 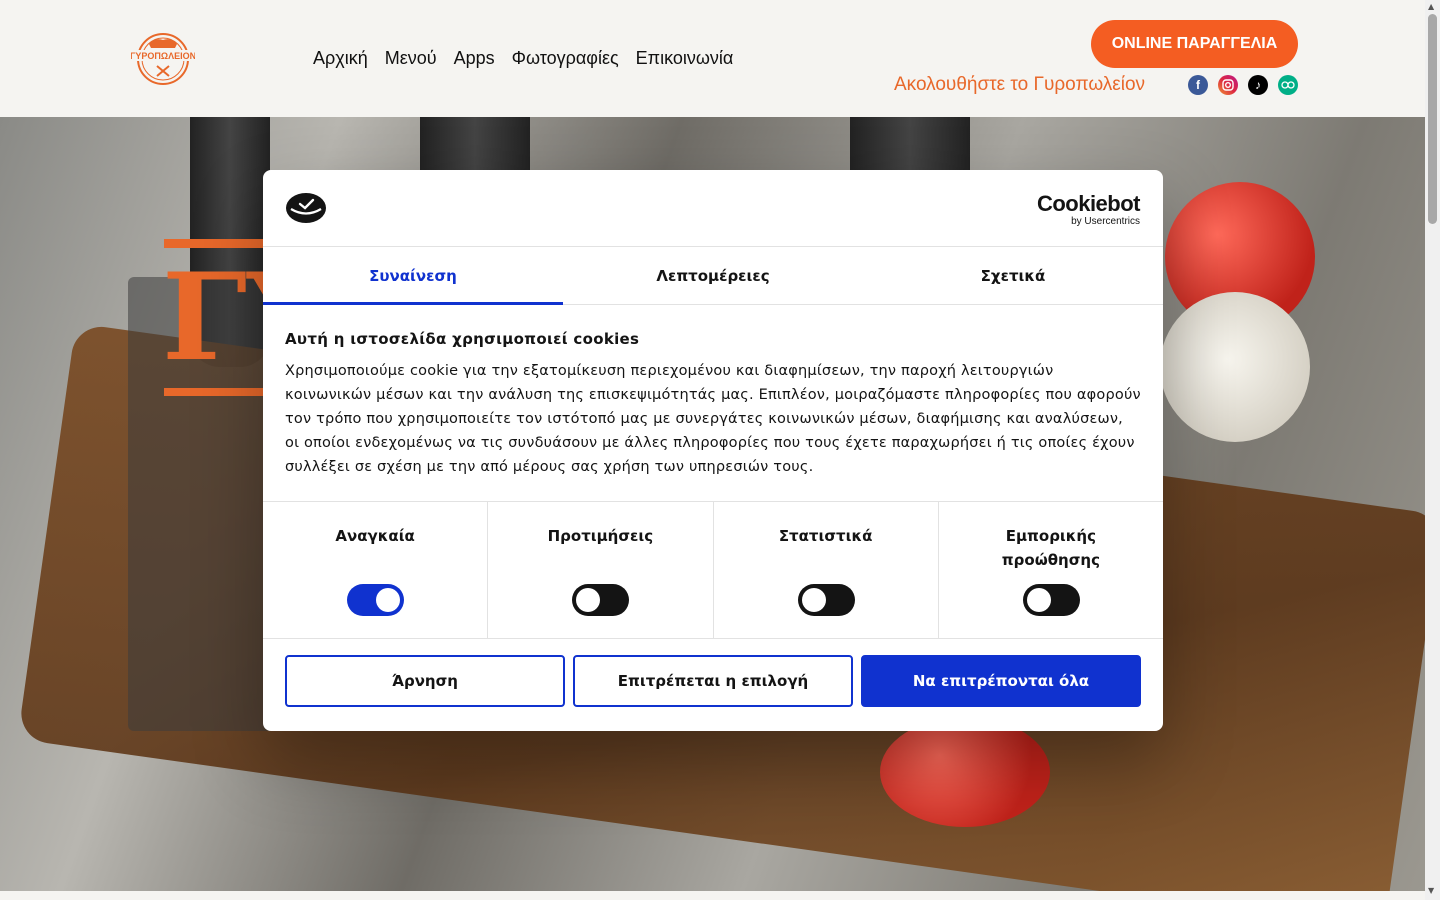 What do you see at coordinates (825, 536) in the screenshot?
I see `category-label: Στατιστικά` at bounding box center [825, 536].